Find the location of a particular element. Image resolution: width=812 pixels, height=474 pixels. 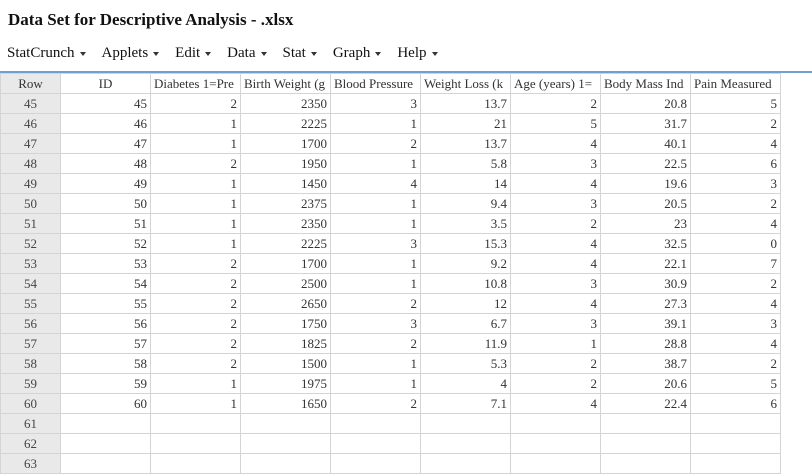

data-cell: 7 is located at coordinates (735, 263).